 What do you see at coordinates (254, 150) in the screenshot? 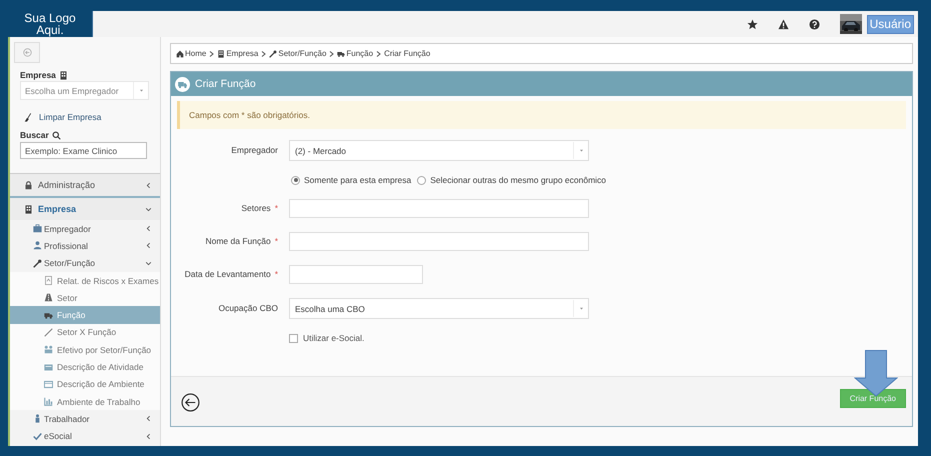
I see `field-label: Empregador` at bounding box center [254, 150].